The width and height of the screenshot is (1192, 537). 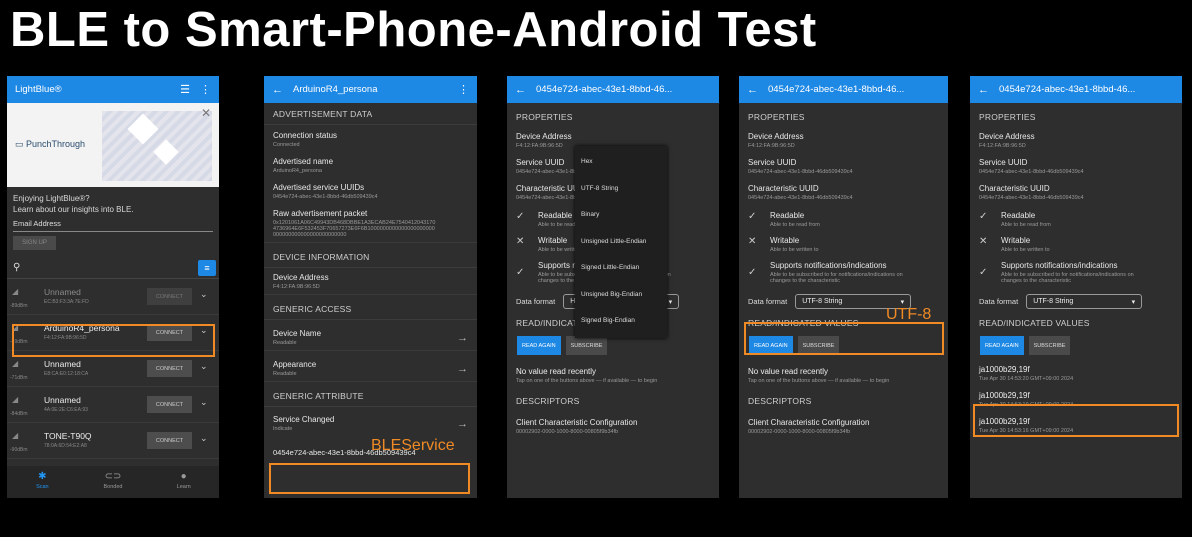 What do you see at coordinates (902, 302) in the screenshot?
I see `dropdown-arrow-icon: ▾` at bounding box center [902, 302].